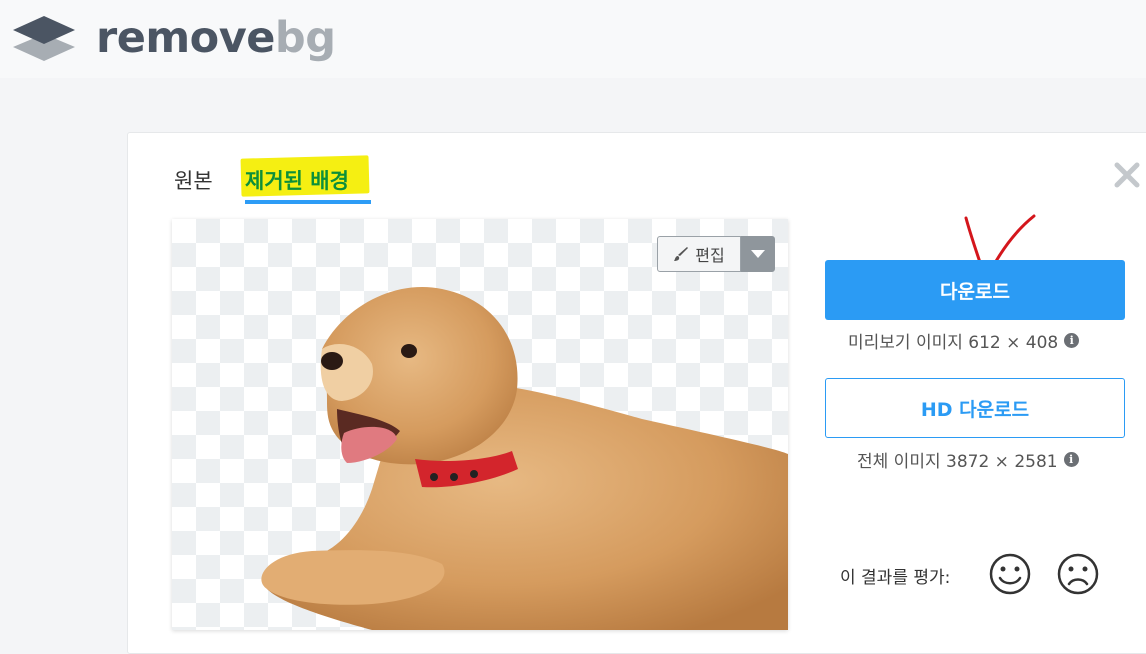  I want to click on caret-down-icon, so click(758, 254).